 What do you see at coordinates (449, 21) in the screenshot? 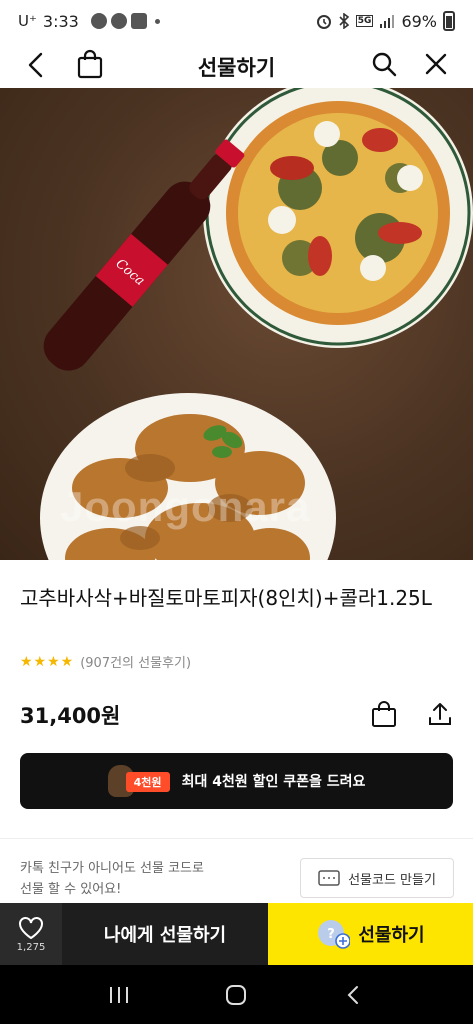
I see `battery-icon` at bounding box center [449, 21].